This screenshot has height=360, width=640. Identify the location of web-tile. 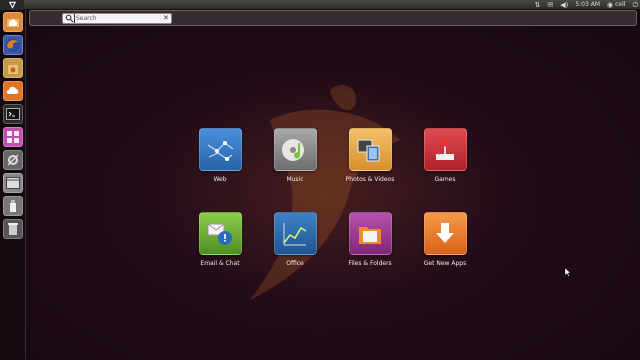
(220, 149).